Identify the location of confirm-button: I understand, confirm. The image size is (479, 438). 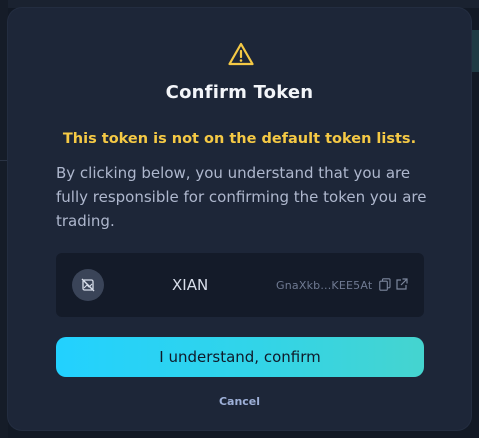
(240, 357).